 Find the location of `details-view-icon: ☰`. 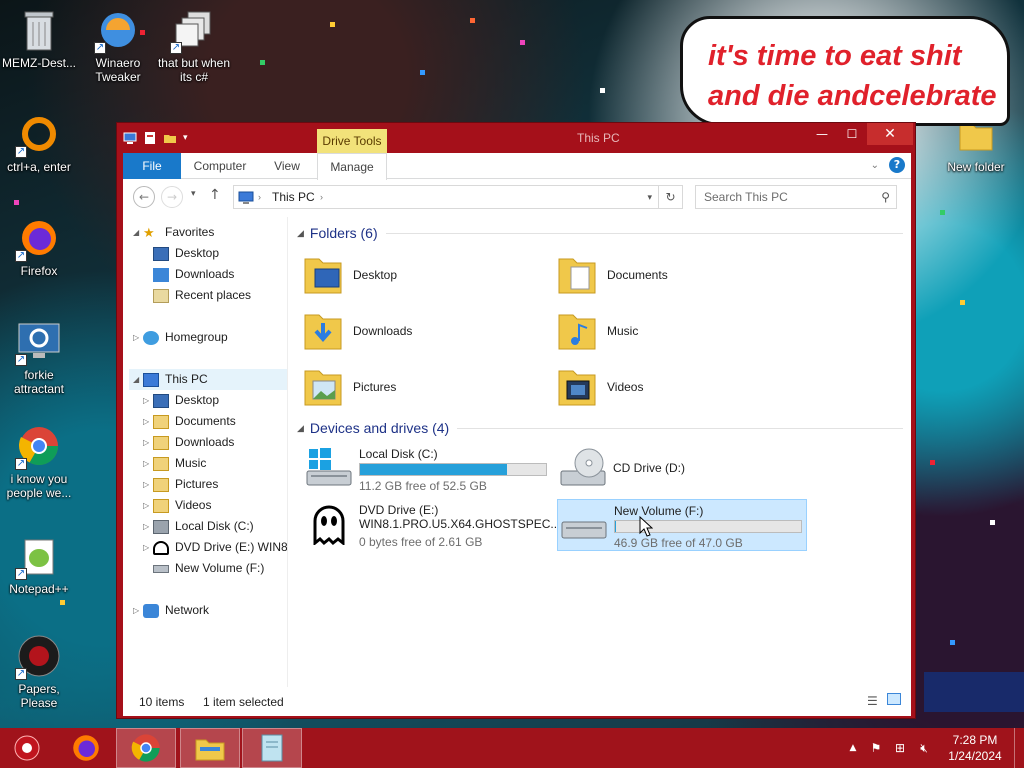

details-view-icon: ☰ is located at coordinates (872, 701).